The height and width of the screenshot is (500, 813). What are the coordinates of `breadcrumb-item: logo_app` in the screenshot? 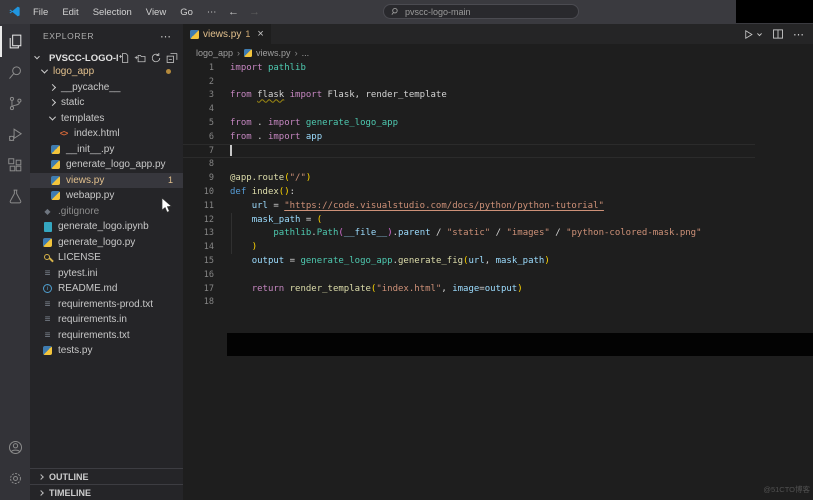 It's located at (214, 53).